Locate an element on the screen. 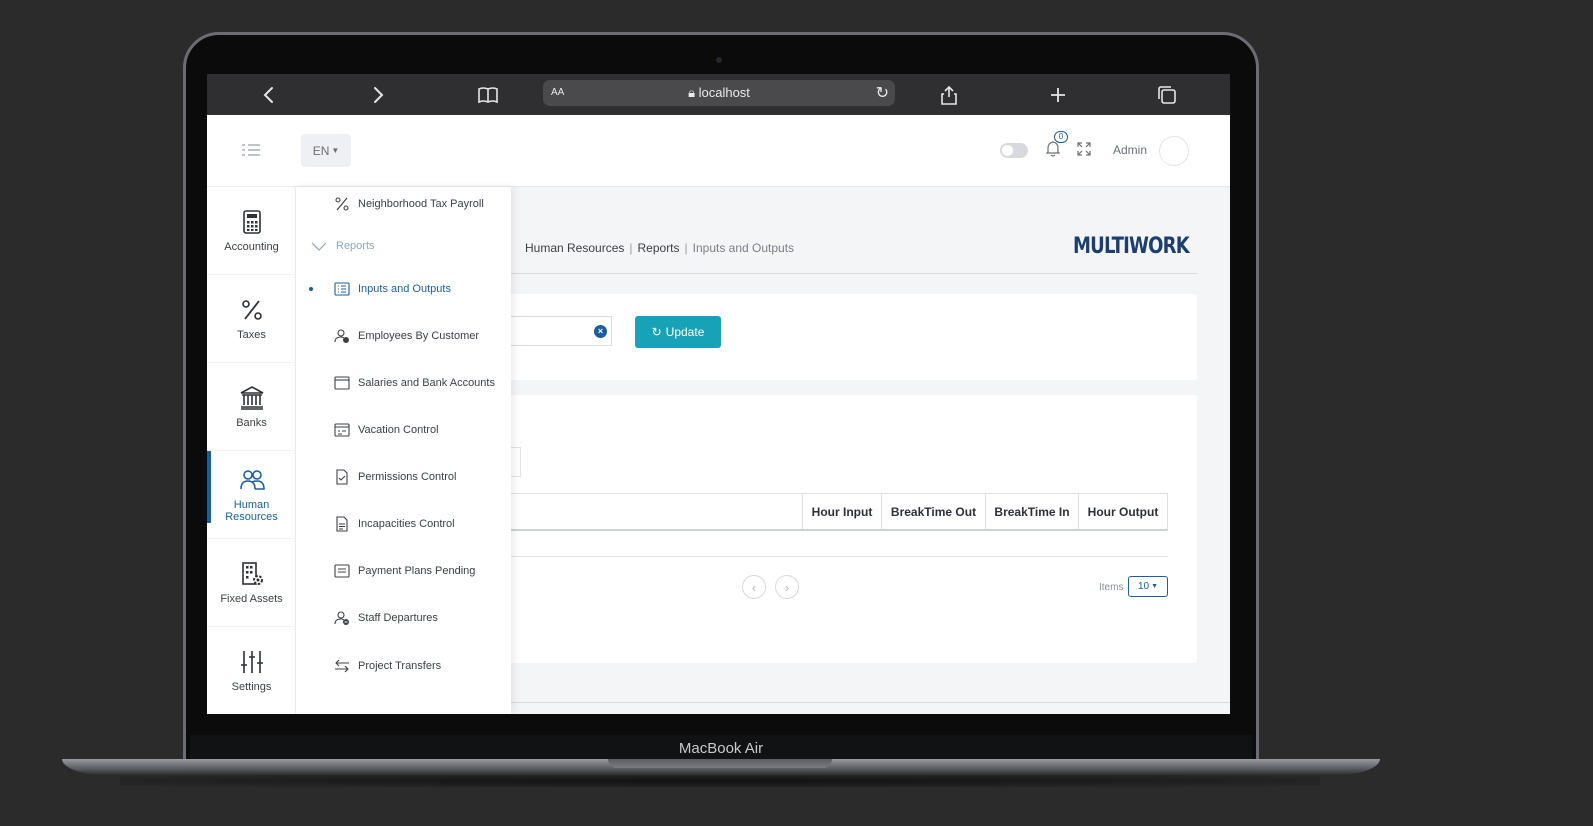 This screenshot has height=826, width=1593. sidebar-item-label: Taxes is located at coordinates (251, 334).